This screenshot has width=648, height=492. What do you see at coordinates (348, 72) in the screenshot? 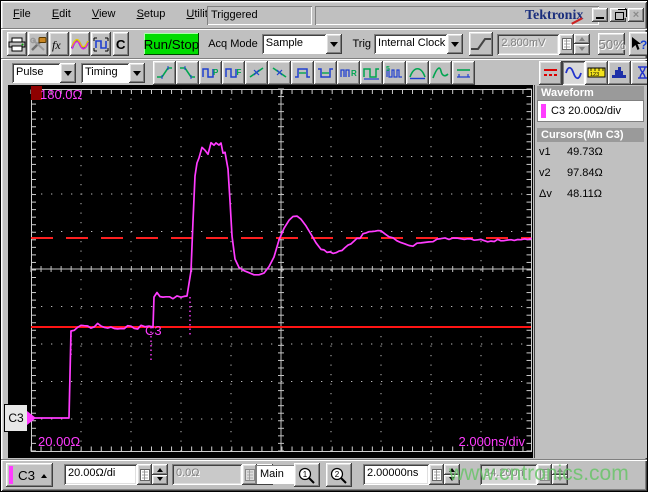
I see `measure-burst-width-button: R` at bounding box center [348, 72].